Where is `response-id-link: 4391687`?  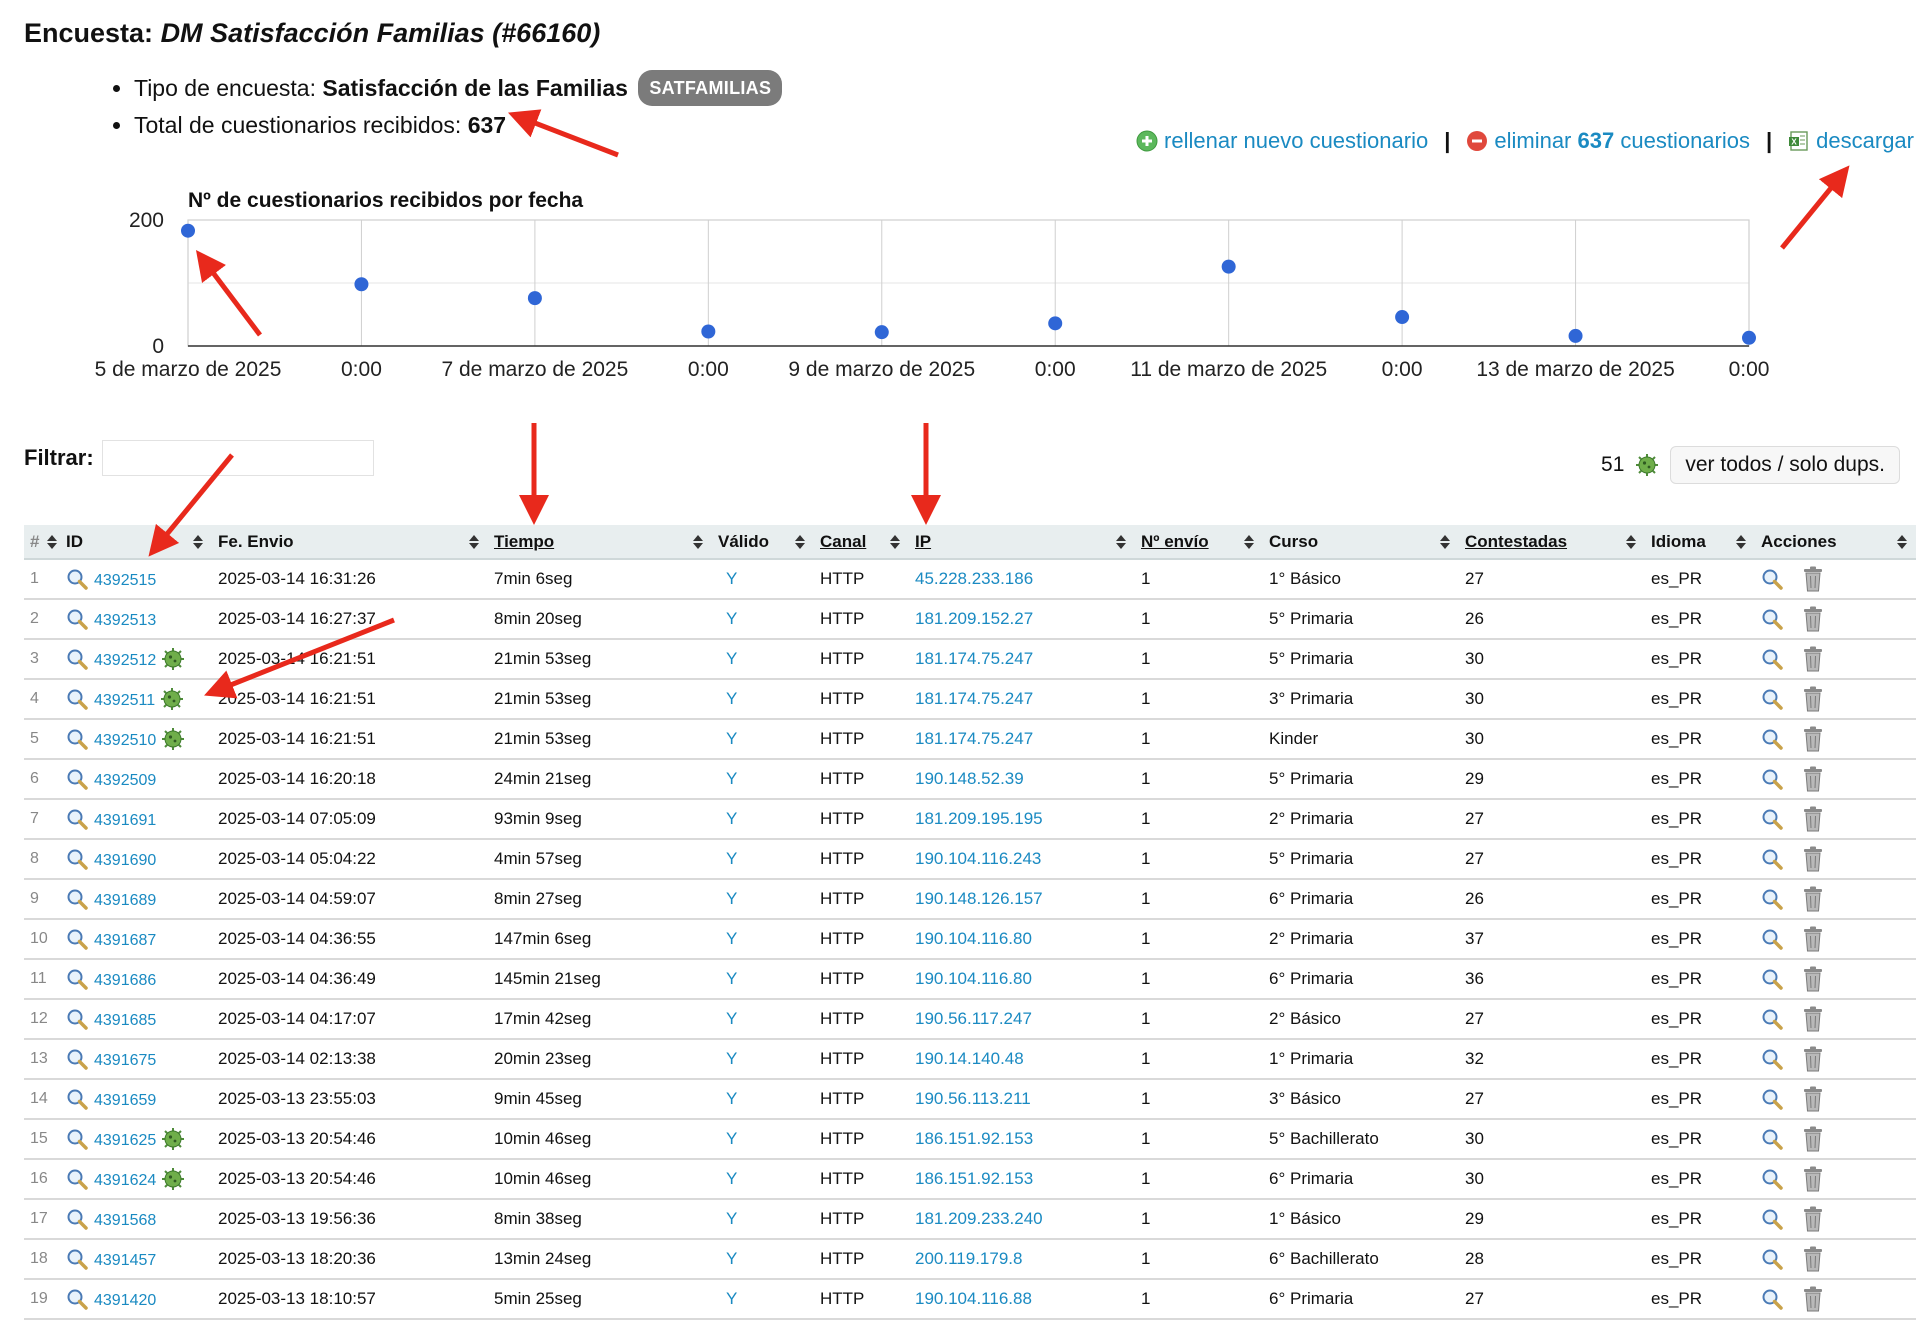
response-id-link: 4391687 is located at coordinates (125, 940).